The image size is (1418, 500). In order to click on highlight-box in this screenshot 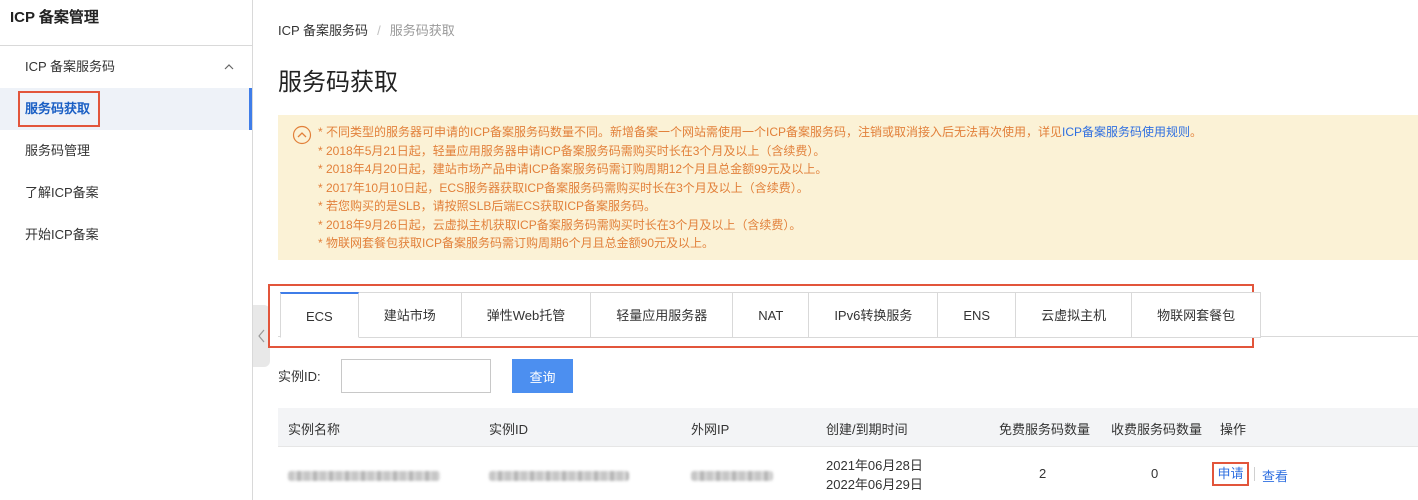, I will do `click(59, 109)`.